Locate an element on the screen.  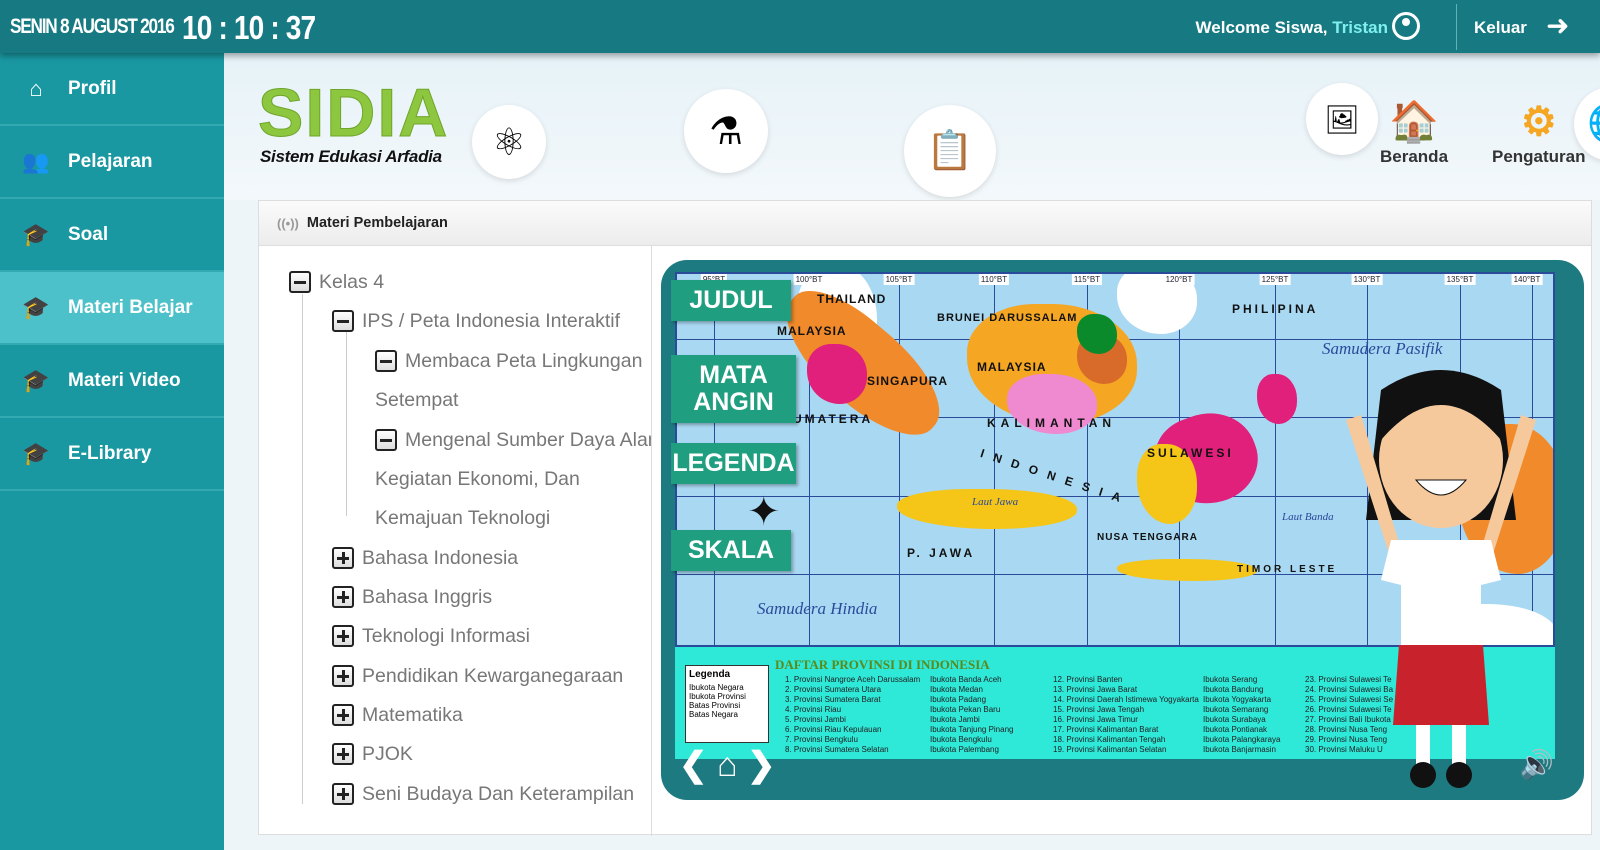
province-list-item: 4. Provinsi Riau is located at coordinates (813, 709).